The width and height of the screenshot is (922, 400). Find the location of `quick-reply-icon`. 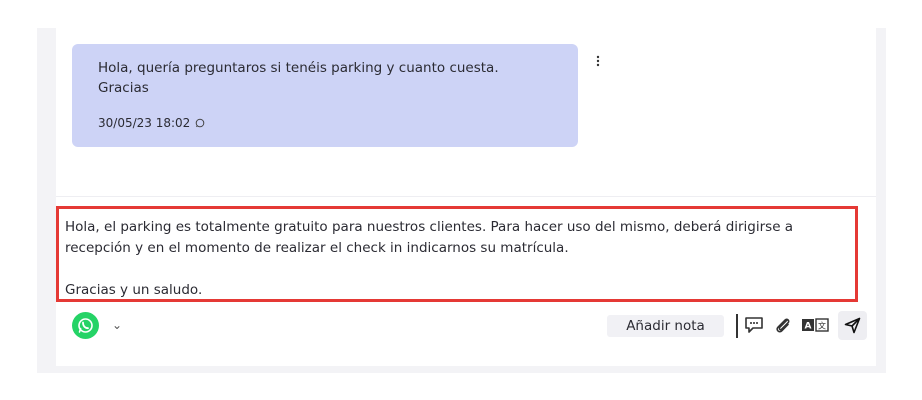

quick-reply-icon is located at coordinates (754, 325).